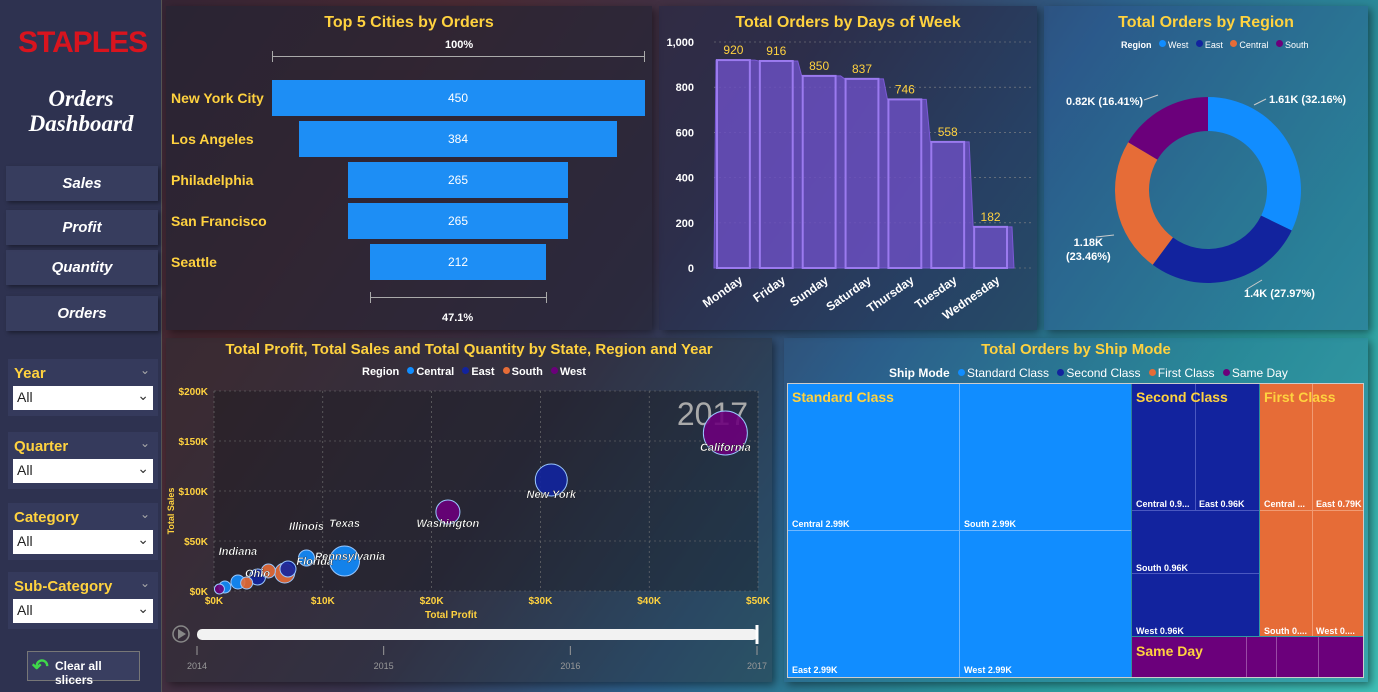 The width and height of the screenshot is (1378, 692). What do you see at coordinates (82, 183) in the screenshot?
I see `nav-sales-button: Sales` at bounding box center [82, 183].